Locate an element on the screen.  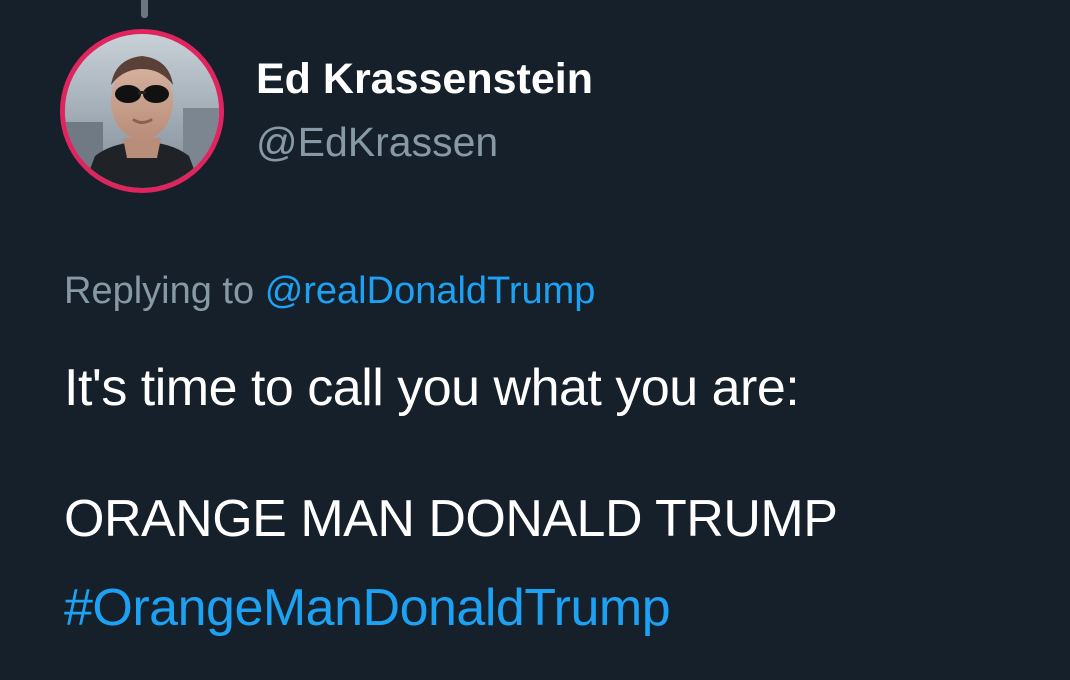
tweet-text-line-1: It's time to call you what you are: is located at coordinates (432, 388).